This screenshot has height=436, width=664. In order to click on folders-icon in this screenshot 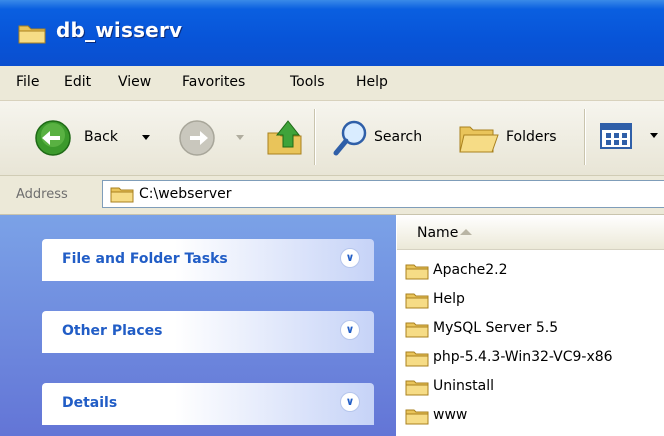, I will do `click(478, 138)`.